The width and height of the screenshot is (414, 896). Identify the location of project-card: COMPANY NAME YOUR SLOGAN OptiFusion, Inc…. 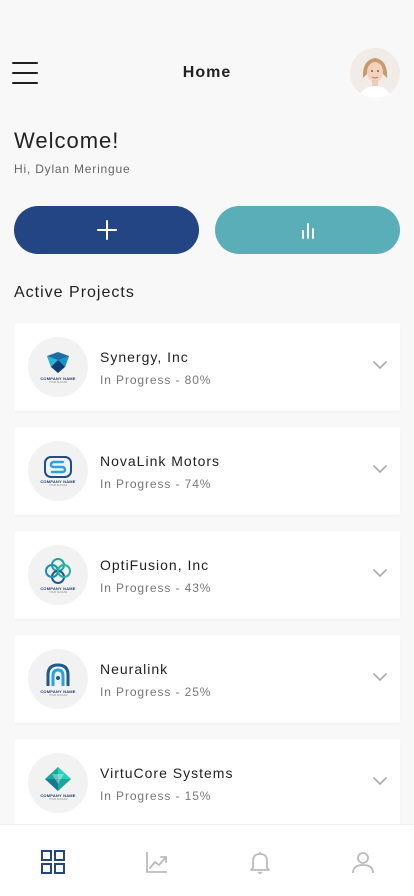
(207, 575).